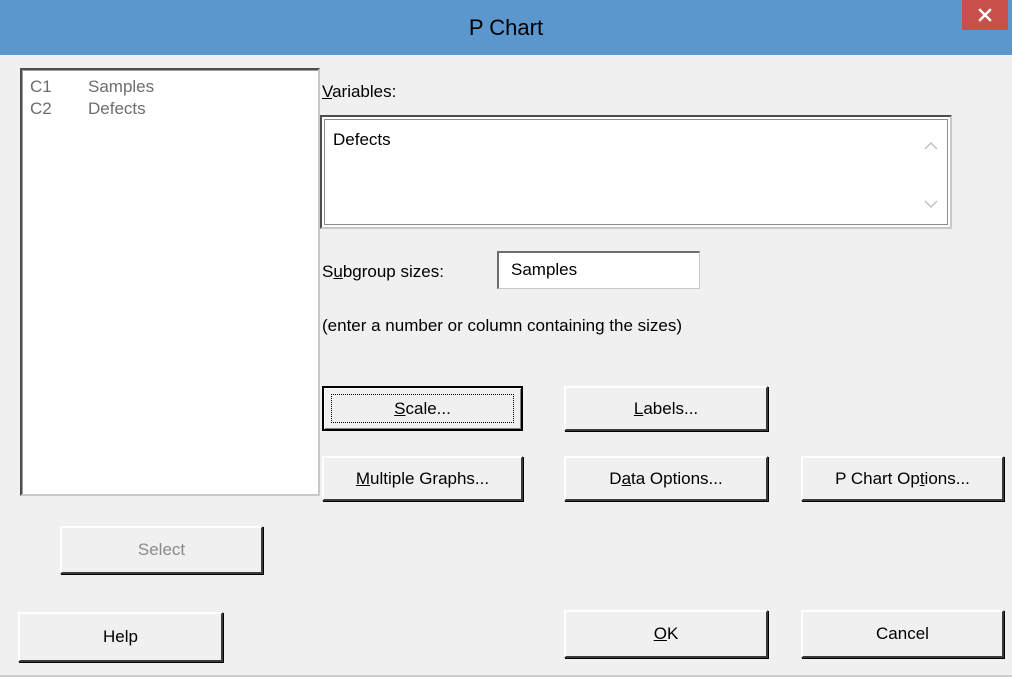 This screenshot has width=1012, height=677. I want to click on column-name: Defects, so click(117, 108).